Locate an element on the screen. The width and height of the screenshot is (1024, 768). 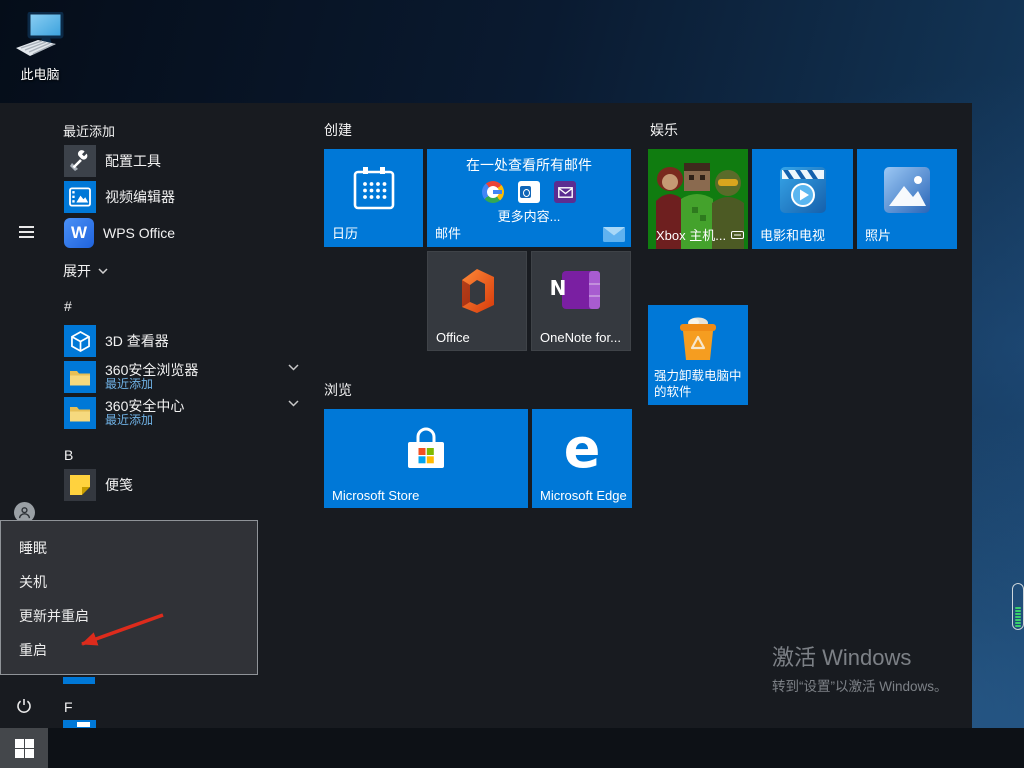
power-icon is located at coordinates (24, 706).